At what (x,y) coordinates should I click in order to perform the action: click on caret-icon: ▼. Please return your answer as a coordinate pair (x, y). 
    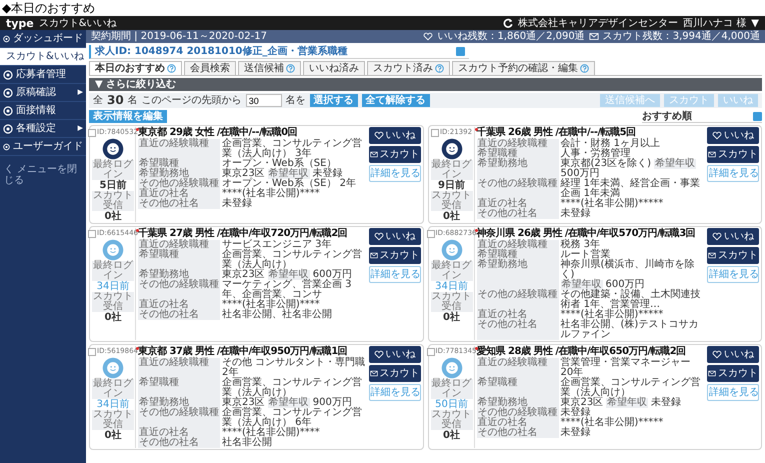
    Looking at the image, I should click on (755, 23).